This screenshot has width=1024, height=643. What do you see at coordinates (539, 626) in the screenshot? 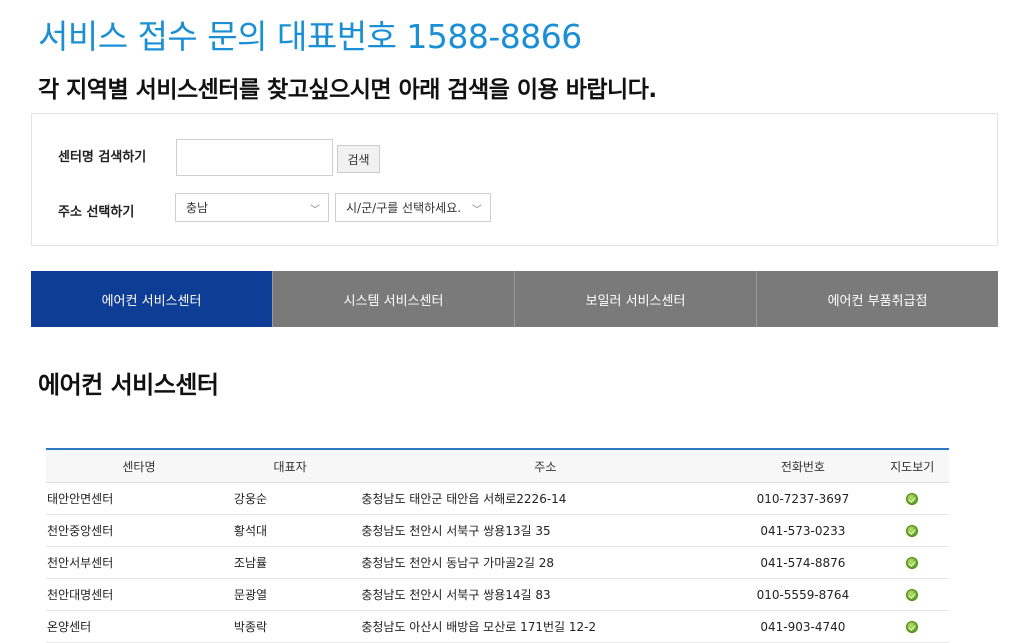
I see `center-address: 충청남도 아산시 배방읍 모산로 171번길 12-2` at bounding box center [539, 626].